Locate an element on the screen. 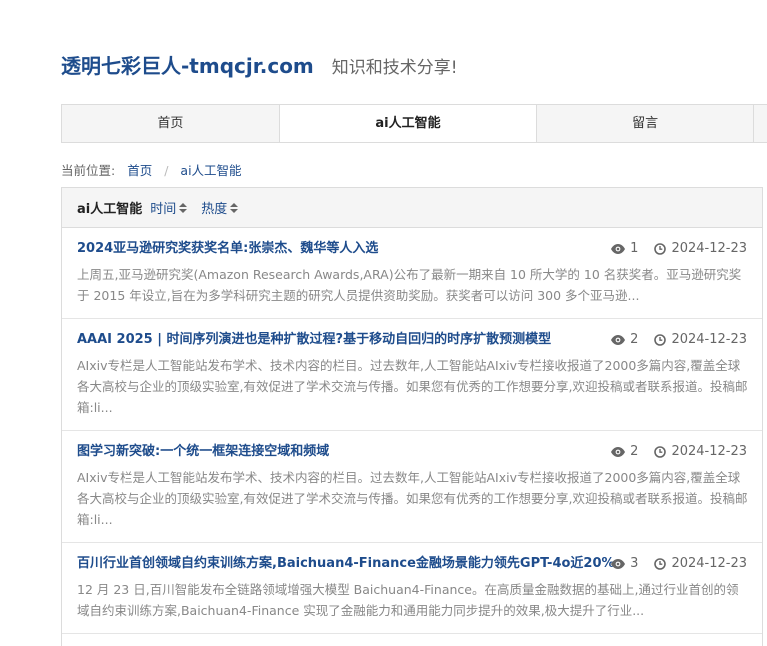 Image resolution: width=767 pixels, height=646 pixels. breadcrumb: 当前位置: 首页 / ai人工智能 is located at coordinates (151, 169).